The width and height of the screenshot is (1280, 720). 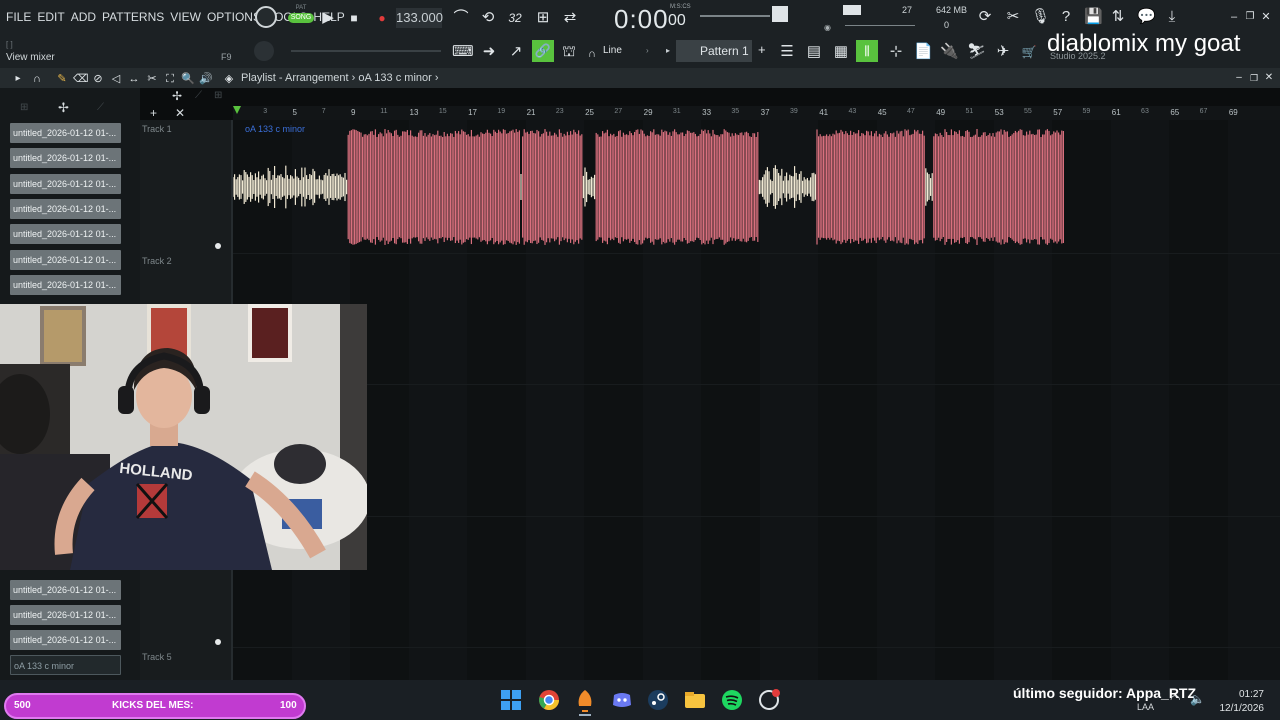 I want to click on remove-track-button: ✕, so click(x=180, y=113).